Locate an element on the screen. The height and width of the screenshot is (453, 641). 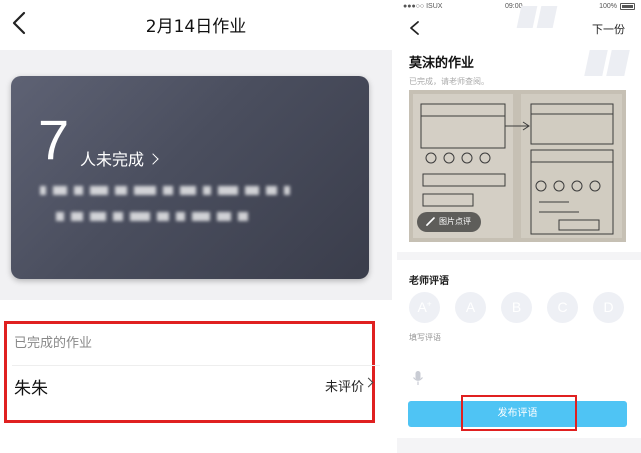
incomplete-link: 人未完成 is located at coordinates (119, 158).